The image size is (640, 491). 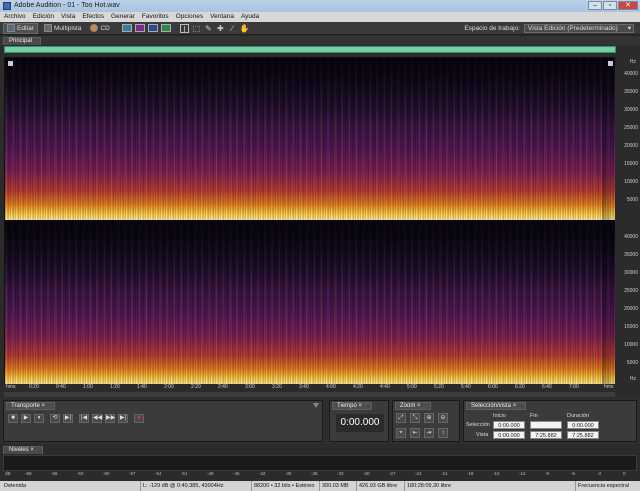 What do you see at coordinates (392, 473) in the screenshot?
I see `db-label: -27` at bounding box center [392, 473].